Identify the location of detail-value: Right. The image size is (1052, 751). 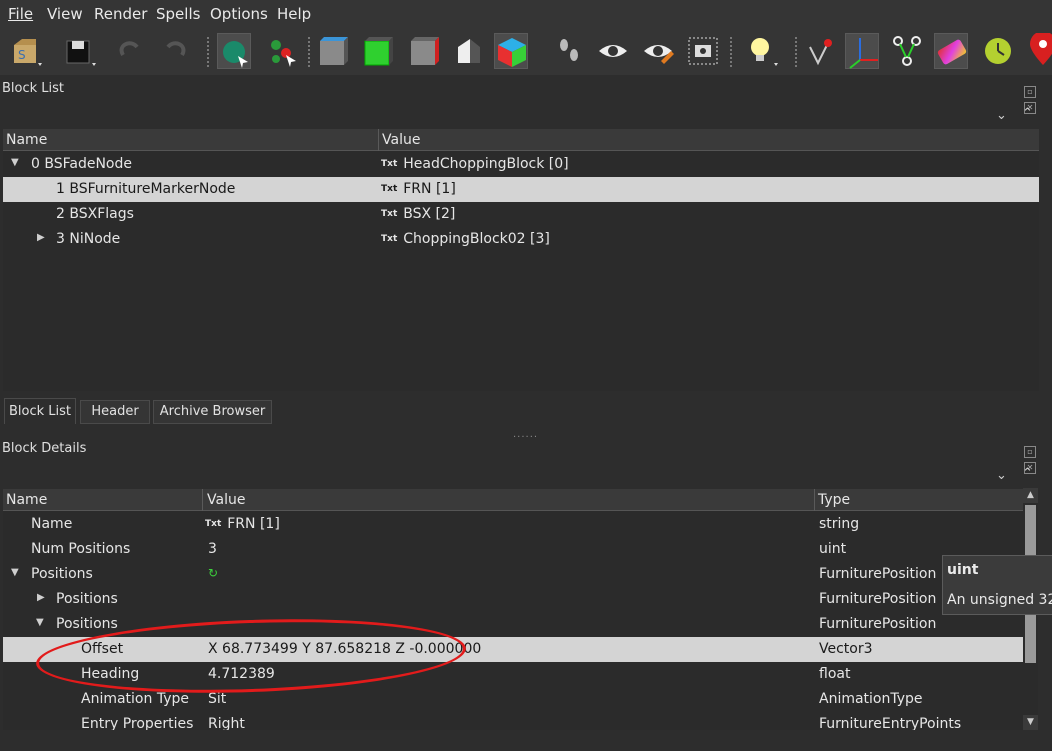
(226, 723).